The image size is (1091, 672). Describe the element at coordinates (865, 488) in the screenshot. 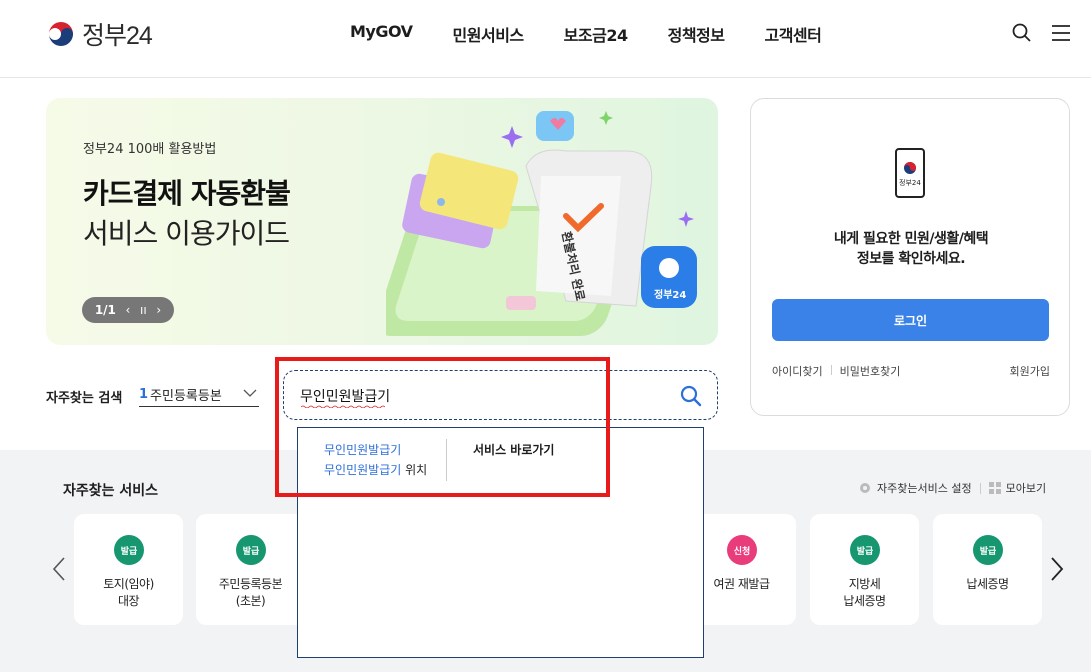

I see `gear-icon` at that location.